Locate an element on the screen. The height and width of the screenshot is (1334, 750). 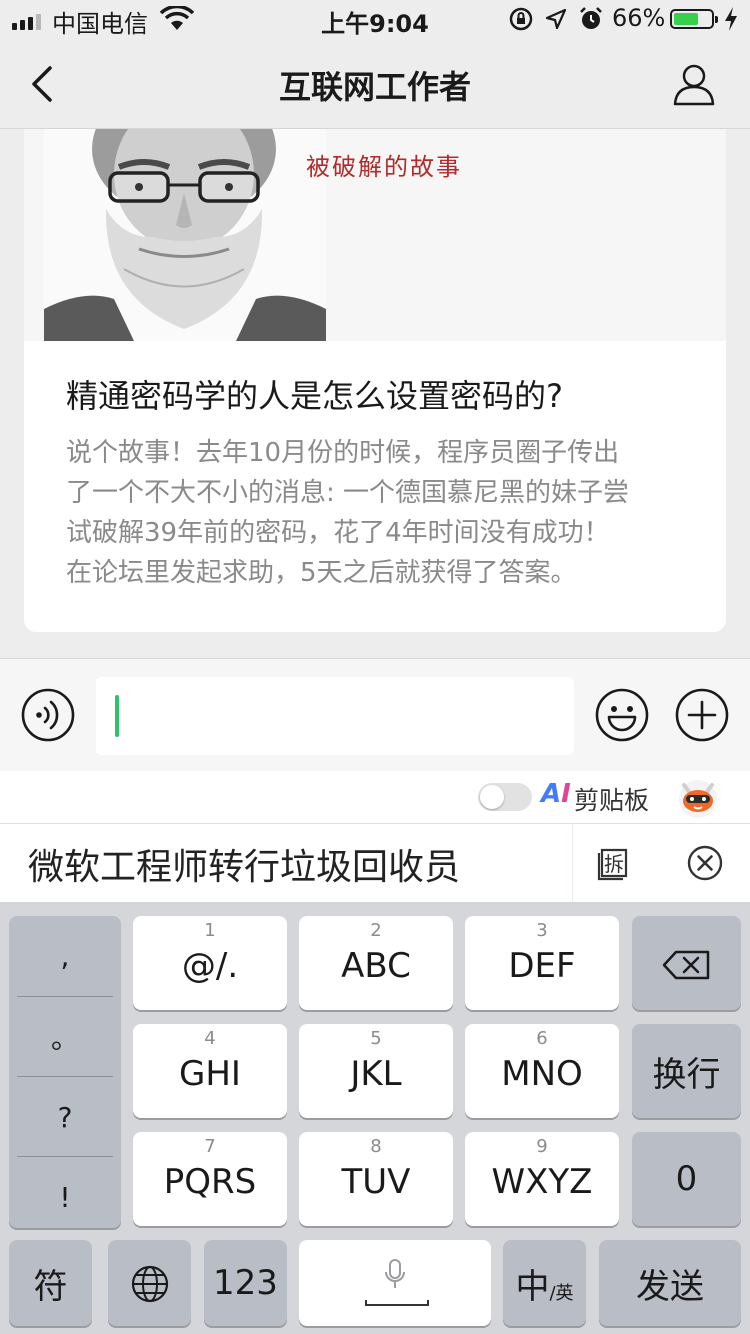
article-cover-image: 被破解的故事 is located at coordinates (375, 235).